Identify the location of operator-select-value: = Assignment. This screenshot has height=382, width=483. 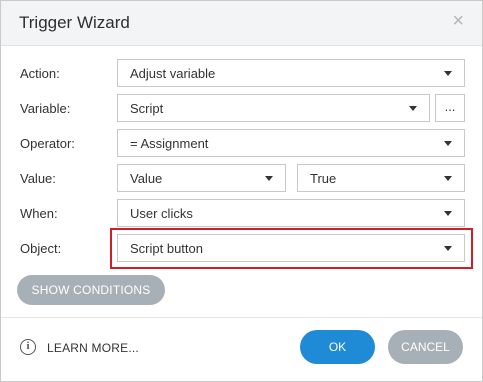
(169, 143).